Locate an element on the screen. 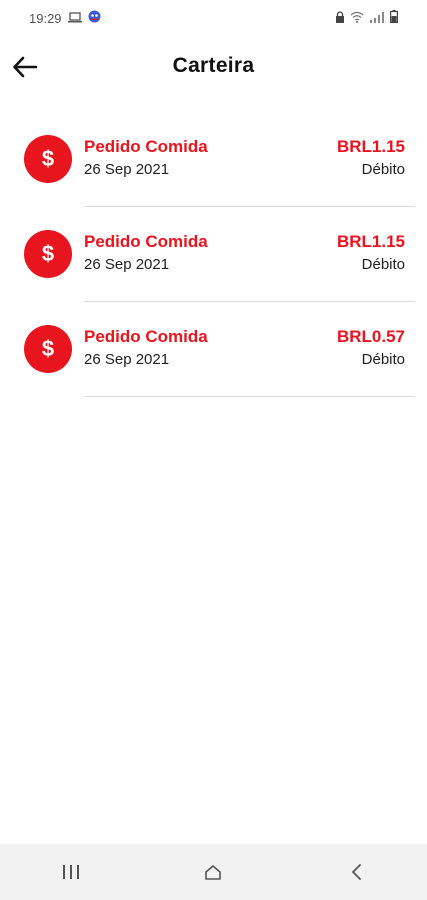  system-nav-bar is located at coordinates (213, 872).